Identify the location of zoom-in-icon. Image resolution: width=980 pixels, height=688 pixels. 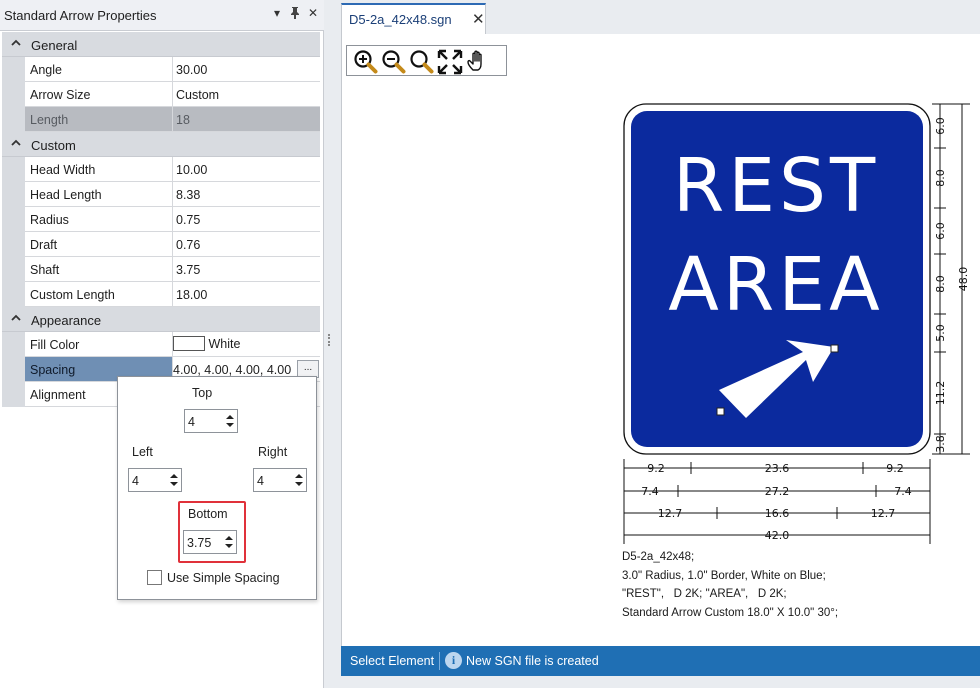
(366, 62).